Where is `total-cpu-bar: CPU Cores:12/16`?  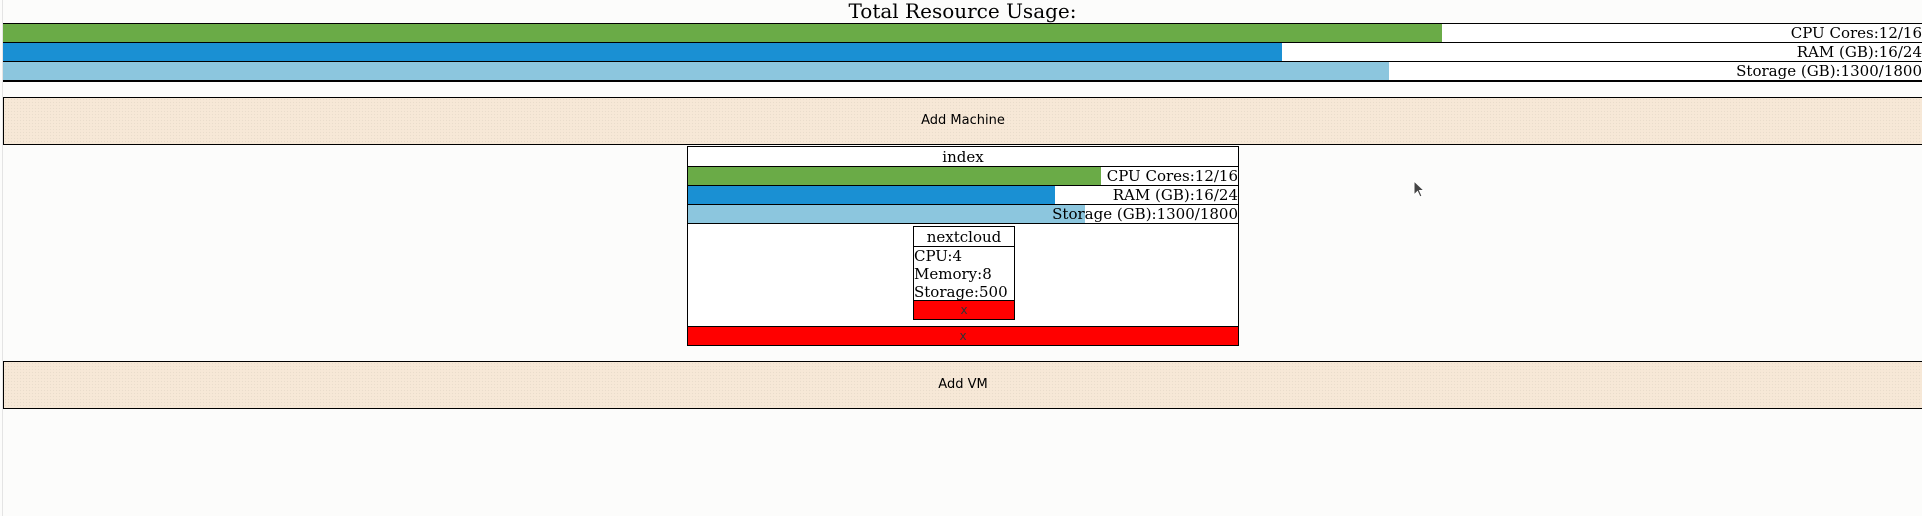 total-cpu-bar: CPU Cores:12/16 is located at coordinates (962, 33).